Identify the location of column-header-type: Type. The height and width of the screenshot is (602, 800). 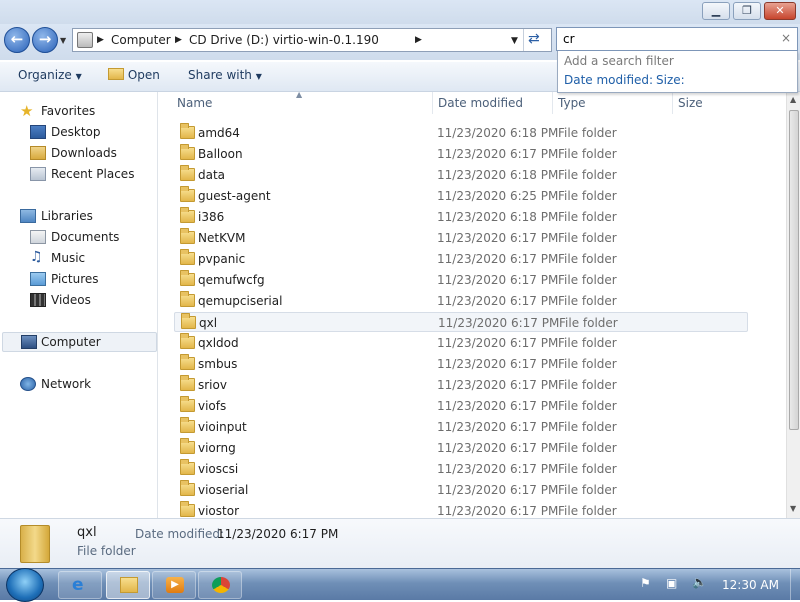
(572, 103).